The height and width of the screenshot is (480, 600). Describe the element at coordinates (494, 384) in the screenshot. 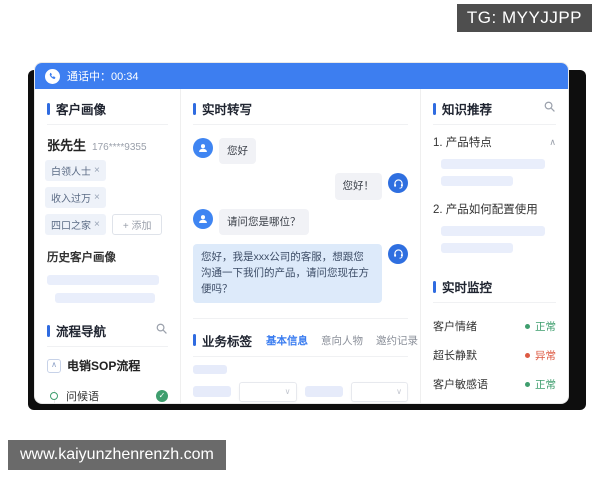

I see `monitor-row: 客户敏感语 正常` at that location.